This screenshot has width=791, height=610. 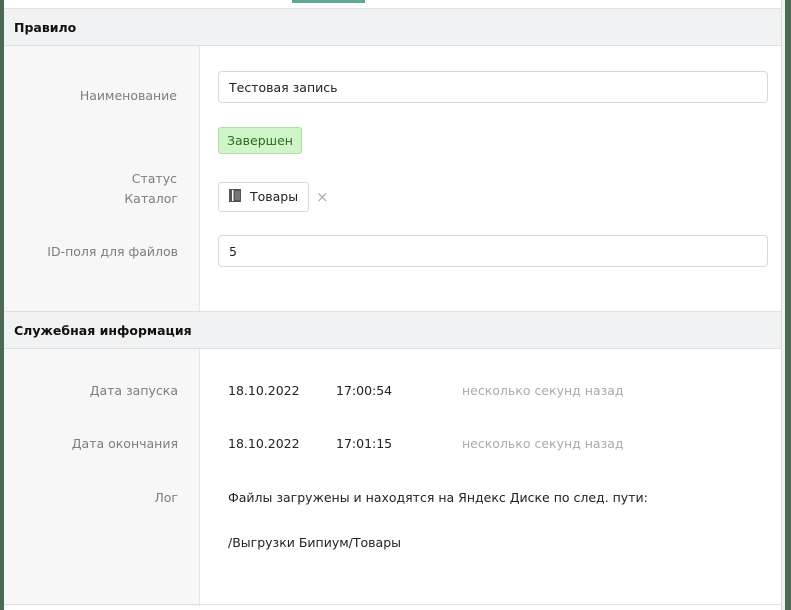 I want to click on catalog-label: Каталог, so click(x=151, y=198).